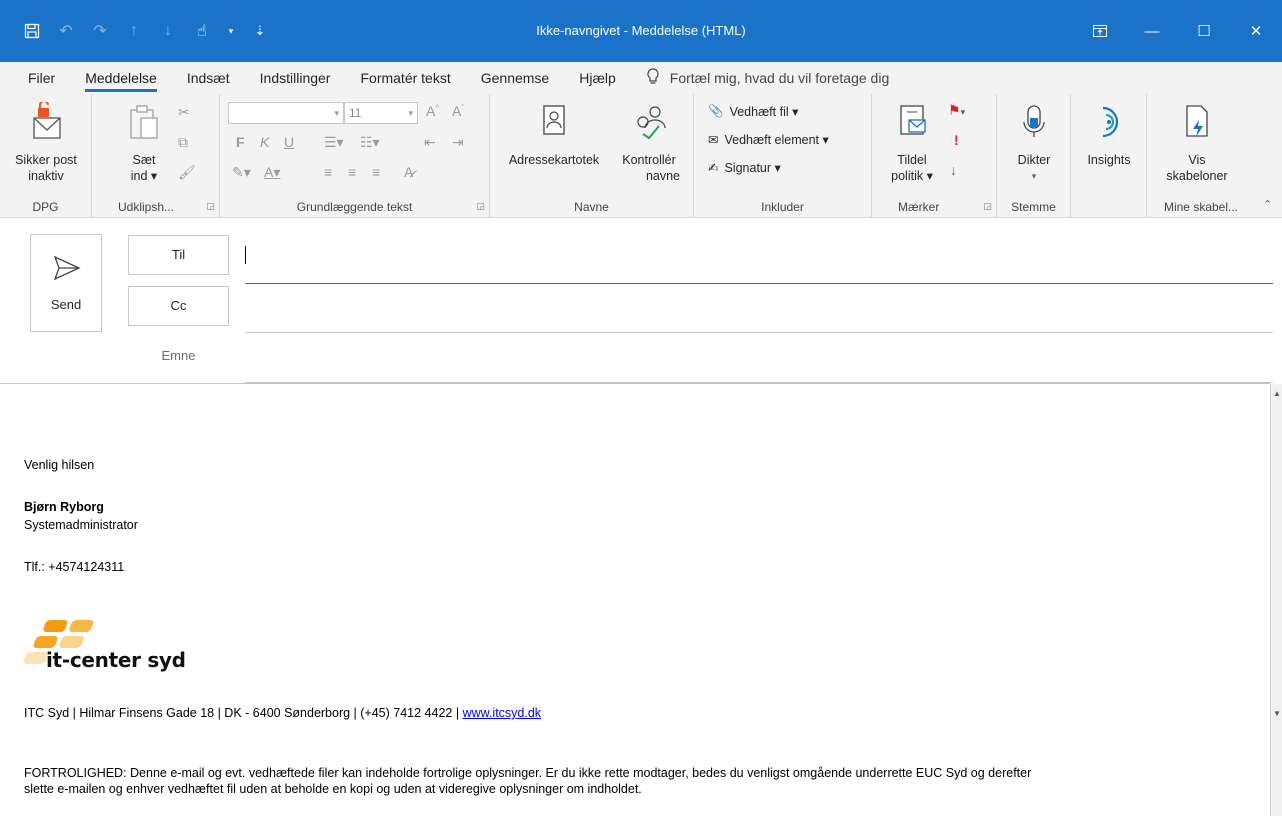  Describe the element at coordinates (1109, 135) in the screenshot. I see `insights-button: Insights` at that location.